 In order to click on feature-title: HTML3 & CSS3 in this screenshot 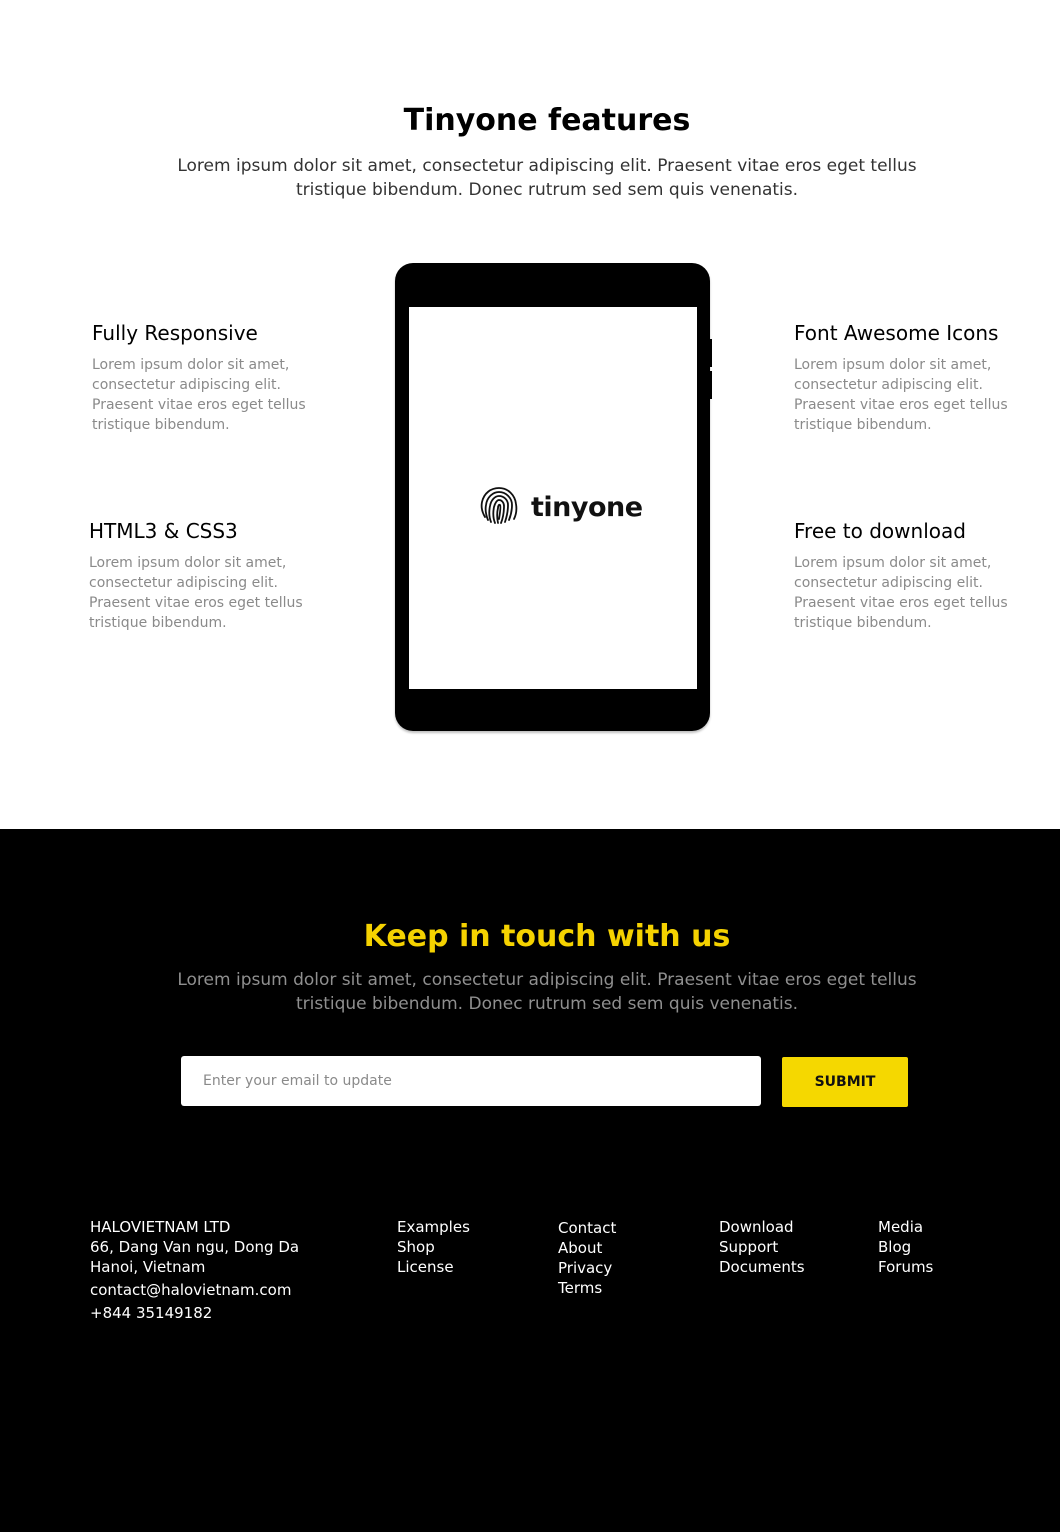, I will do `click(163, 531)`.